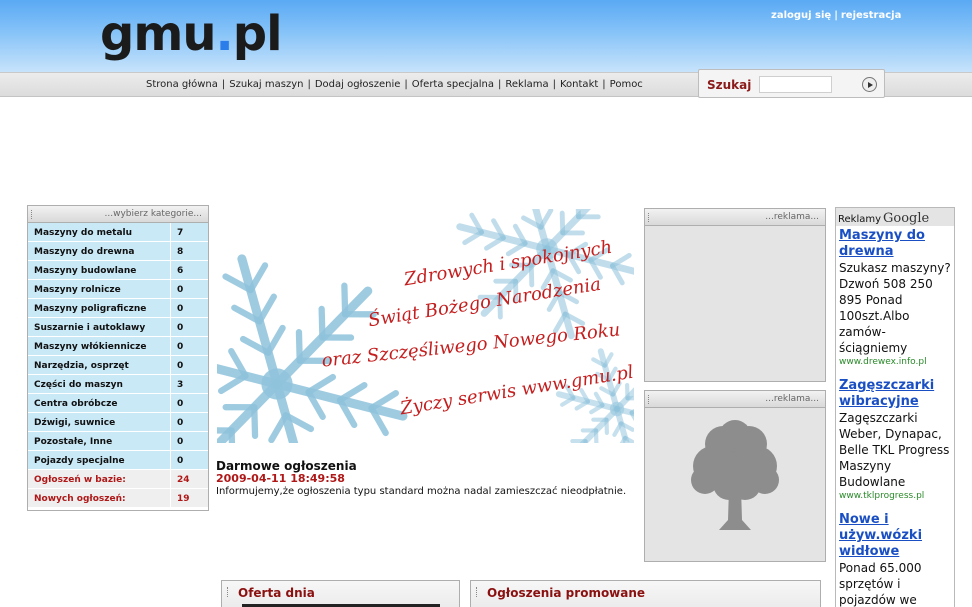 The height and width of the screenshot is (607, 972). What do you see at coordinates (191, 34) in the screenshot?
I see `site-logo: gmu.pl` at bounding box center [191, 34].